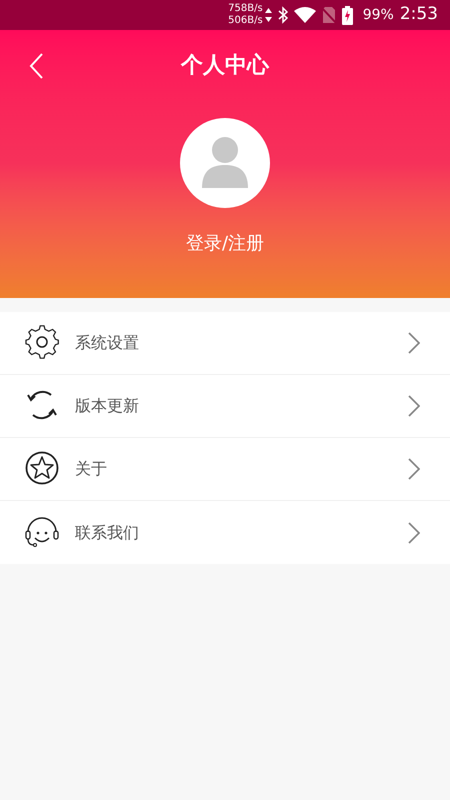 Image resolution: width=450 pixels, height=800 pixels. I want to click on person-silhouette-icon, so click(225, 161).